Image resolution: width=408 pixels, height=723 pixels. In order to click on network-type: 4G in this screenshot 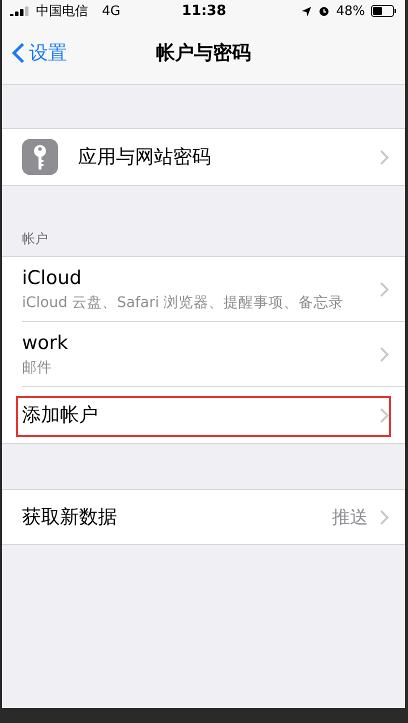, I will do `click(111, 11)`.